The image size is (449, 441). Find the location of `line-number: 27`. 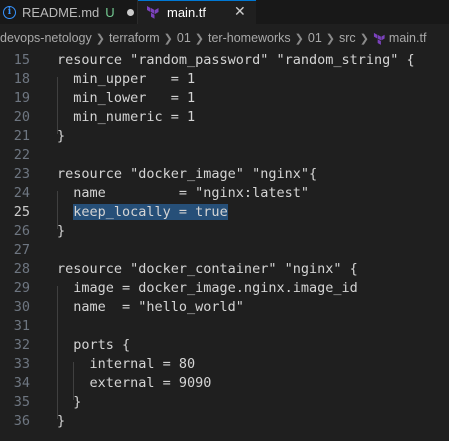

line-number: 27 is located at coordinates (21, 250).